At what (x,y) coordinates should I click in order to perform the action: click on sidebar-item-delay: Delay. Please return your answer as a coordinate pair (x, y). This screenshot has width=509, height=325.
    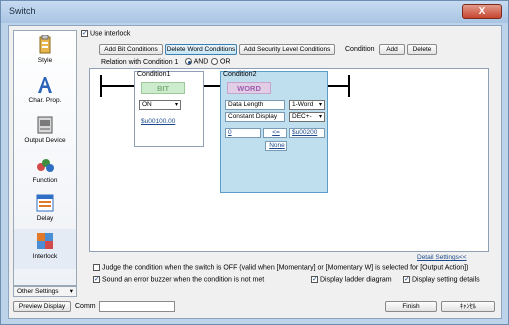
    Looking at the image, I should click on (45, 211).